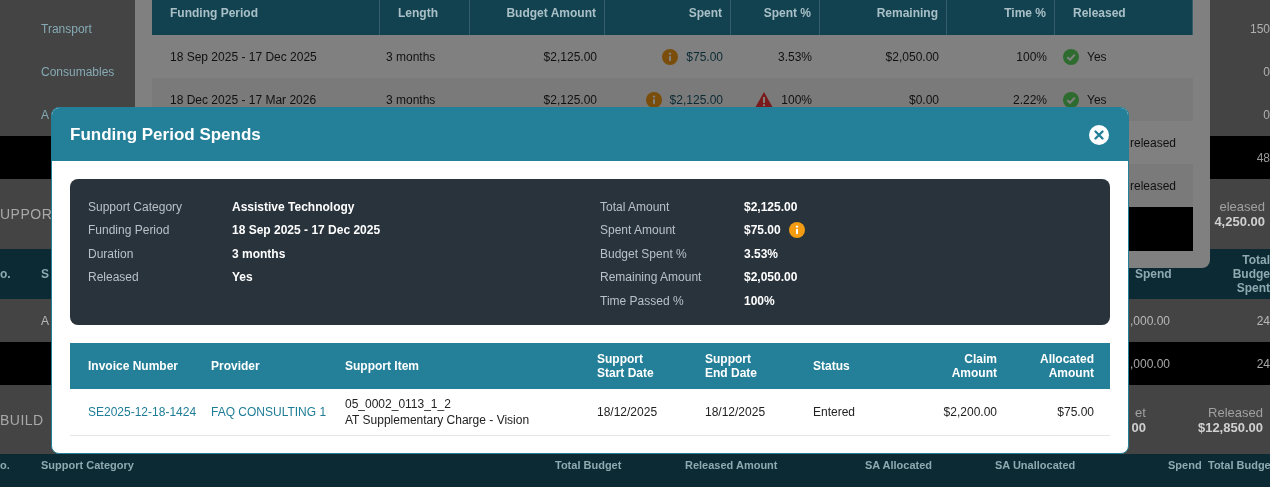  I want to click on column-header: Length, so click(425, 17).